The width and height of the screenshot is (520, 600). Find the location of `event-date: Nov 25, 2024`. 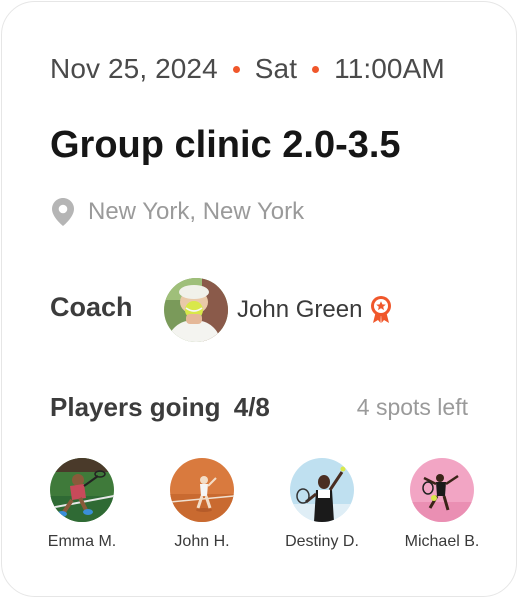

event-date: Nov 25, 2024 is located at coordinates (134, 68).